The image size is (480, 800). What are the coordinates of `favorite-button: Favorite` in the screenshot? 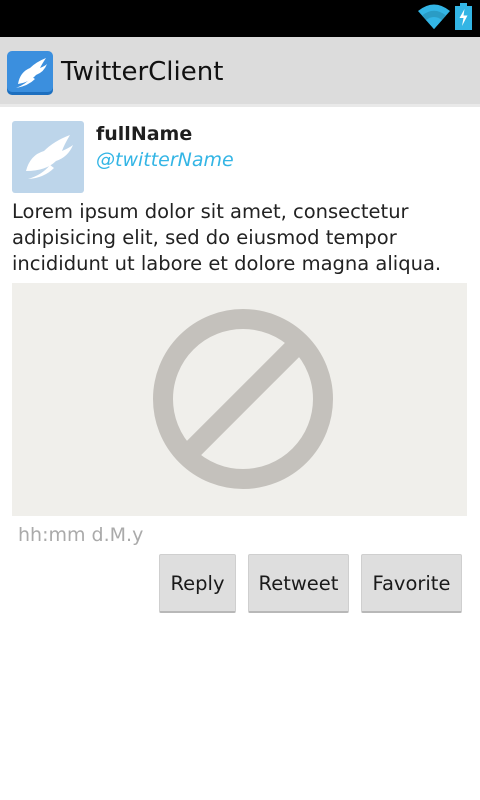 It's located at (411, 583).